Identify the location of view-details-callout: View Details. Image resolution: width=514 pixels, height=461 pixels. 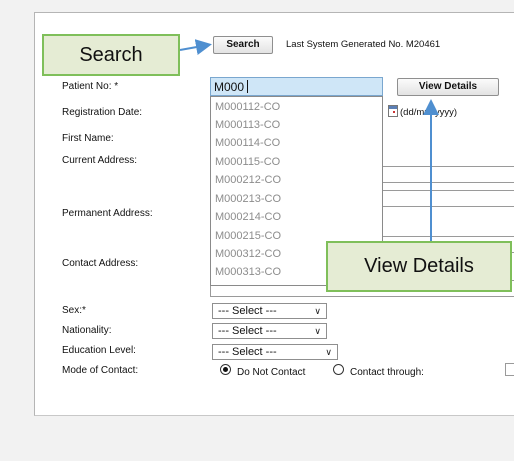
(419, 266).